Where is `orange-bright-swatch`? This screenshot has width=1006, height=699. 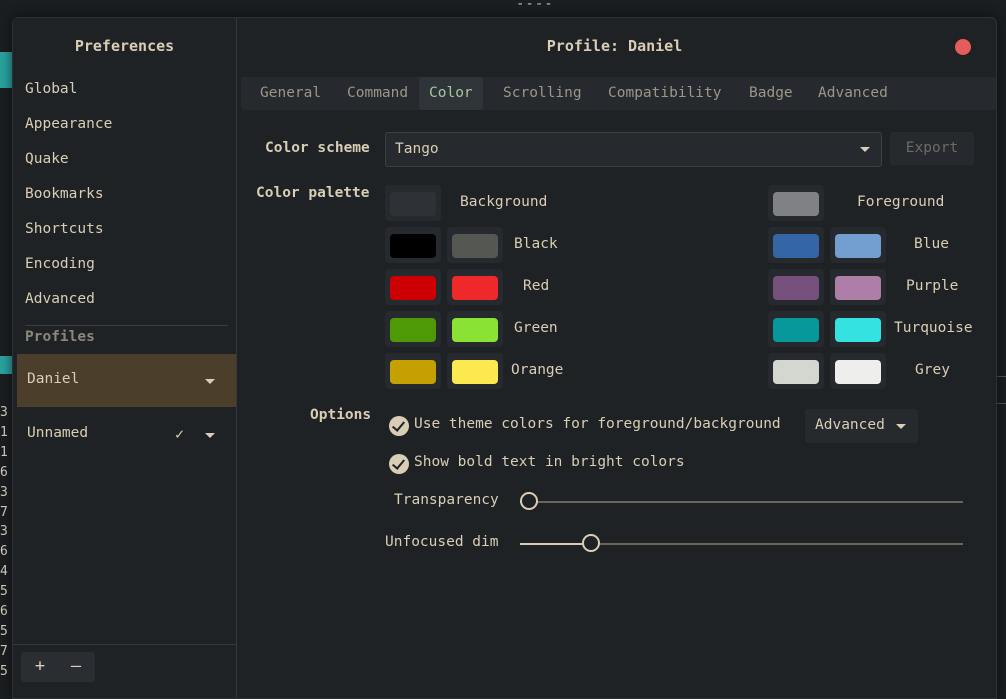
orange-bright-swatch is located at coordinates (475, 371).